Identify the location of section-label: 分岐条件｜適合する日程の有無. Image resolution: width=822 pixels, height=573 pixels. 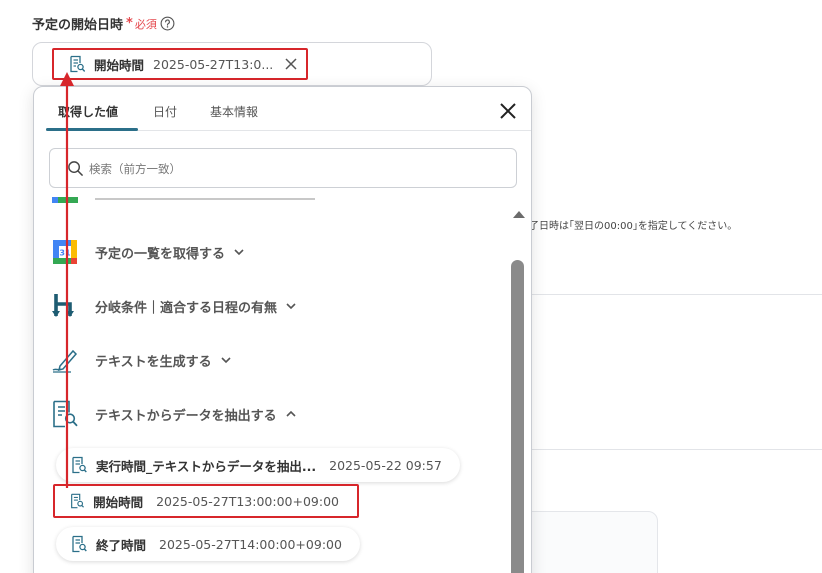
(186, 308).